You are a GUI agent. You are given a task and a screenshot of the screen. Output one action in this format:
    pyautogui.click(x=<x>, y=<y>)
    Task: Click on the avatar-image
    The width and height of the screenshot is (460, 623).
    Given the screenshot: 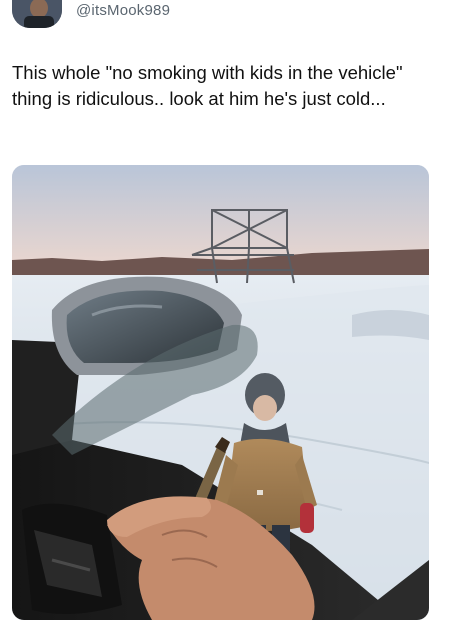 What is the action you would take?
    pyautogui.click(x=37, y=14)
    